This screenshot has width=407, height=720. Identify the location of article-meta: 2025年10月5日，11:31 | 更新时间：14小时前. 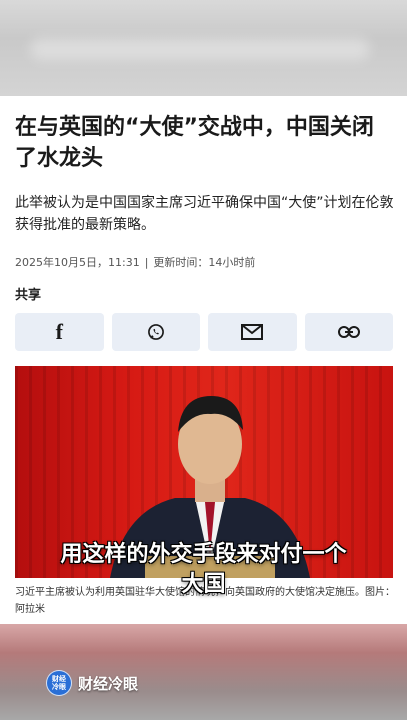
(205, 262).